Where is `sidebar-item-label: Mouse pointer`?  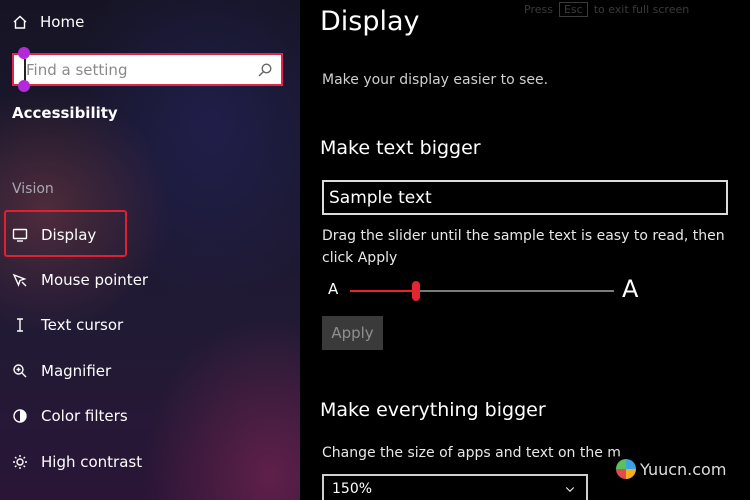
sidebar-item-label: Mouse pointer is located at coordinates (95, 280).